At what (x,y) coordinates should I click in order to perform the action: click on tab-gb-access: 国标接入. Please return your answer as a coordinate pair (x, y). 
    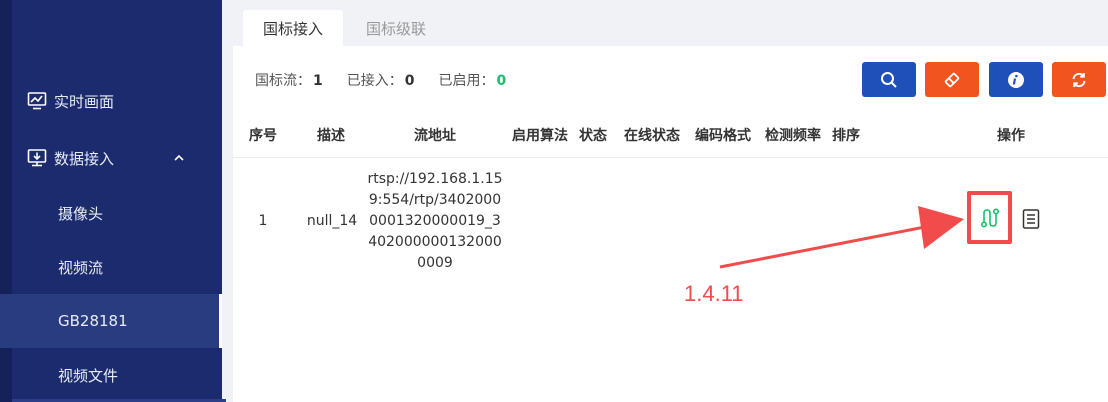
    Looking at the image, I should click on (293, 28).